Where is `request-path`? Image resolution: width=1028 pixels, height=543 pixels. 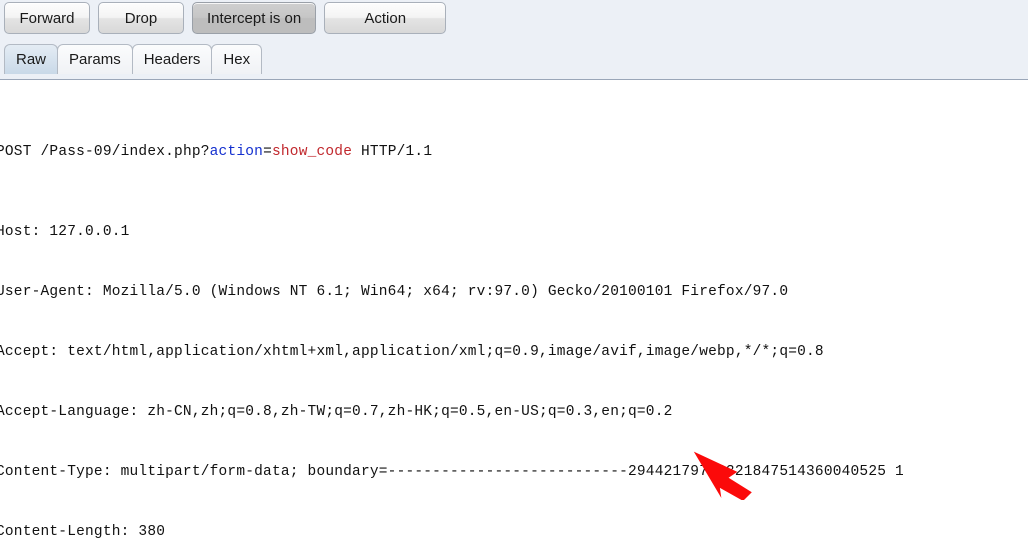
request-path is located at coordinates (36, 152).